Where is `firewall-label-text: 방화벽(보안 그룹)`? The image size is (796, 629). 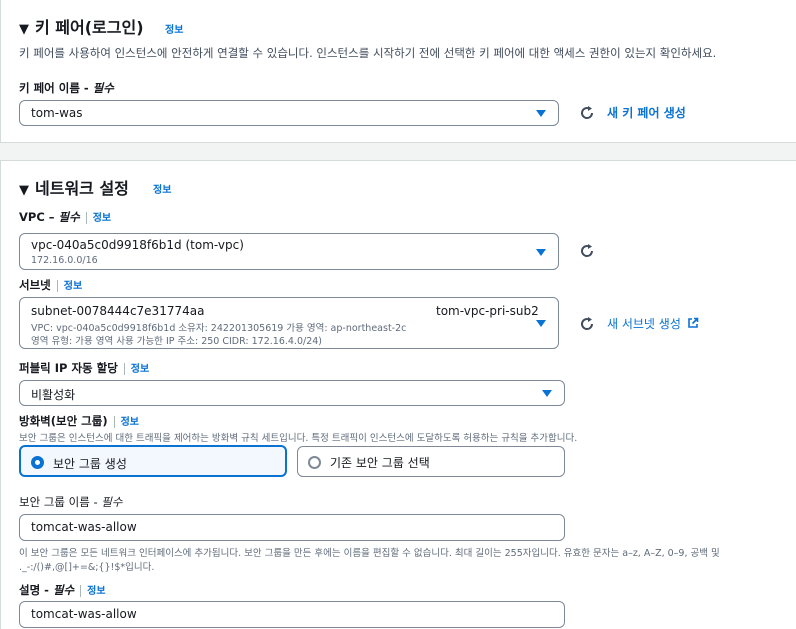
firewall-label-text: 방화벽(보안 그룹) is located at coordinates (63, 421).